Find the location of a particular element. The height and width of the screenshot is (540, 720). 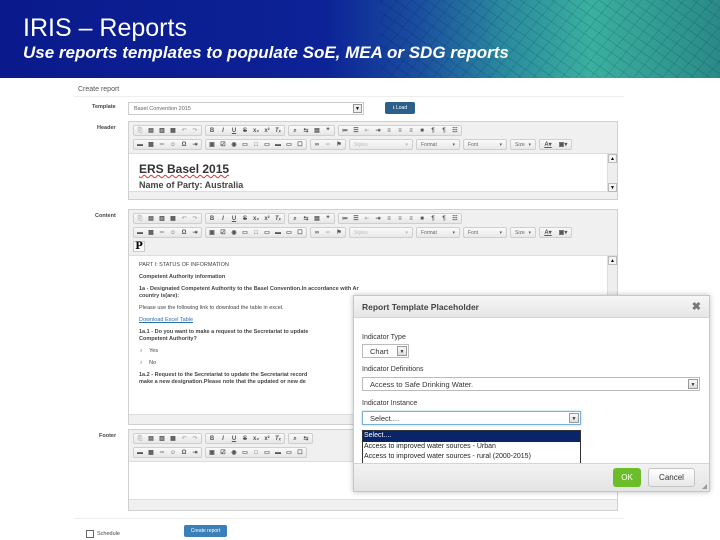

remove-format-icon: Tₓ is located at coordinates (278, 131).